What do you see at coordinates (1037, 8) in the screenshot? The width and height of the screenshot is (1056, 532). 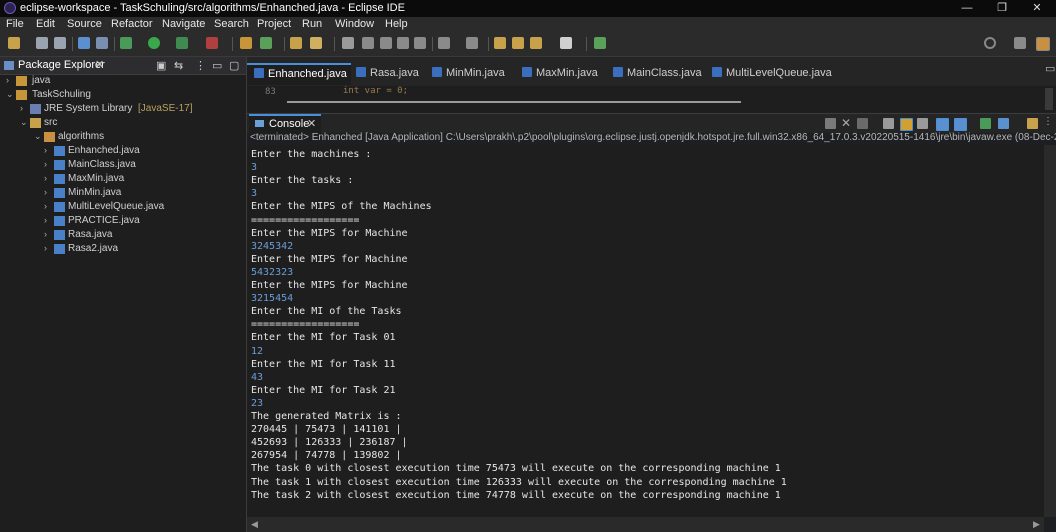 I see `close-window-button: ✕` at bounding box center [1037, 8].